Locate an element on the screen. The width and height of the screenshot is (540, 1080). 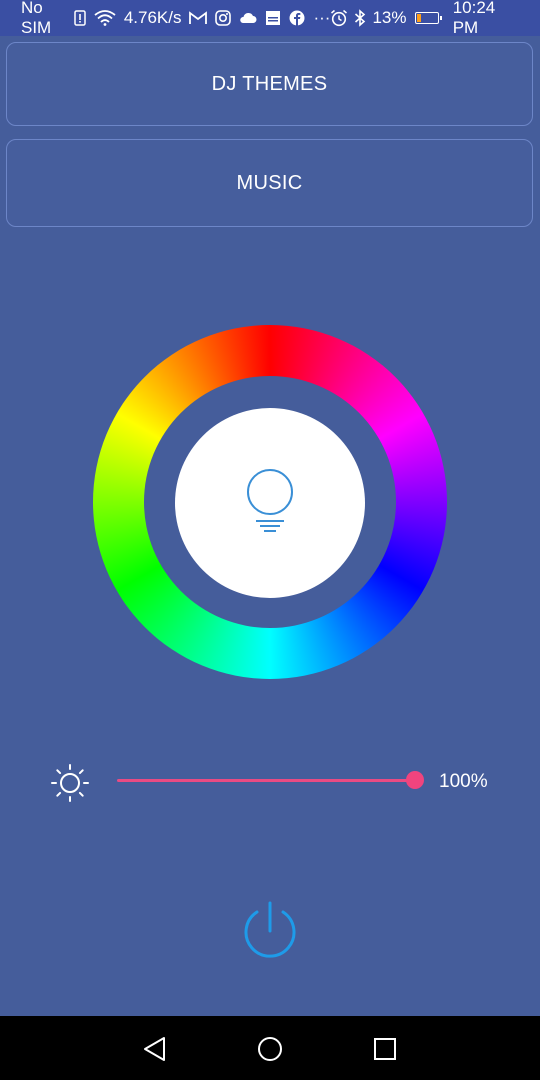
brightness-slider-thumb is located at coordinates (415, 780).